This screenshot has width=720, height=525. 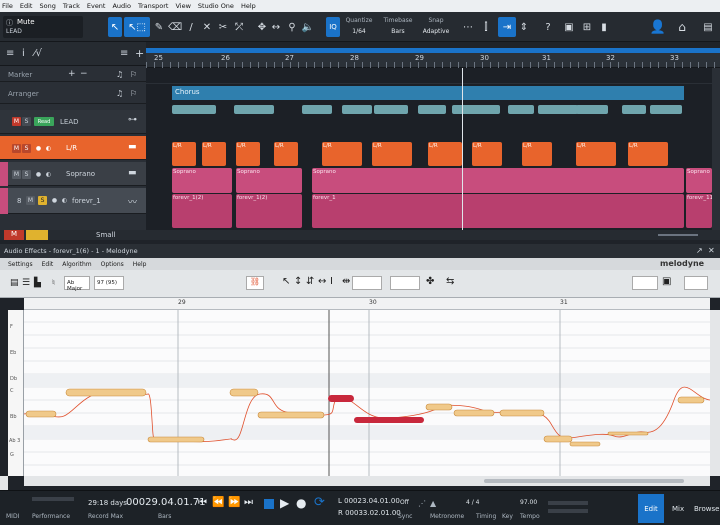 I want to click on mix-mode-button: Mix, so click(x=678, y=509).